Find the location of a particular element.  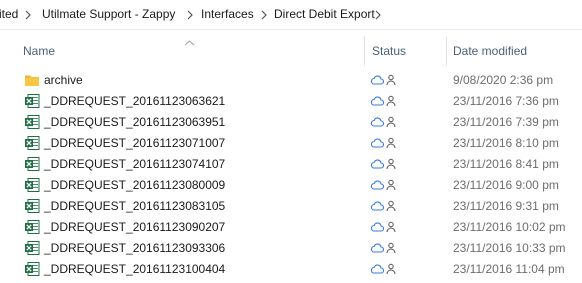

file-date-modified: 23/11/2016 10:33 pm is located at coordinates (509, 248).